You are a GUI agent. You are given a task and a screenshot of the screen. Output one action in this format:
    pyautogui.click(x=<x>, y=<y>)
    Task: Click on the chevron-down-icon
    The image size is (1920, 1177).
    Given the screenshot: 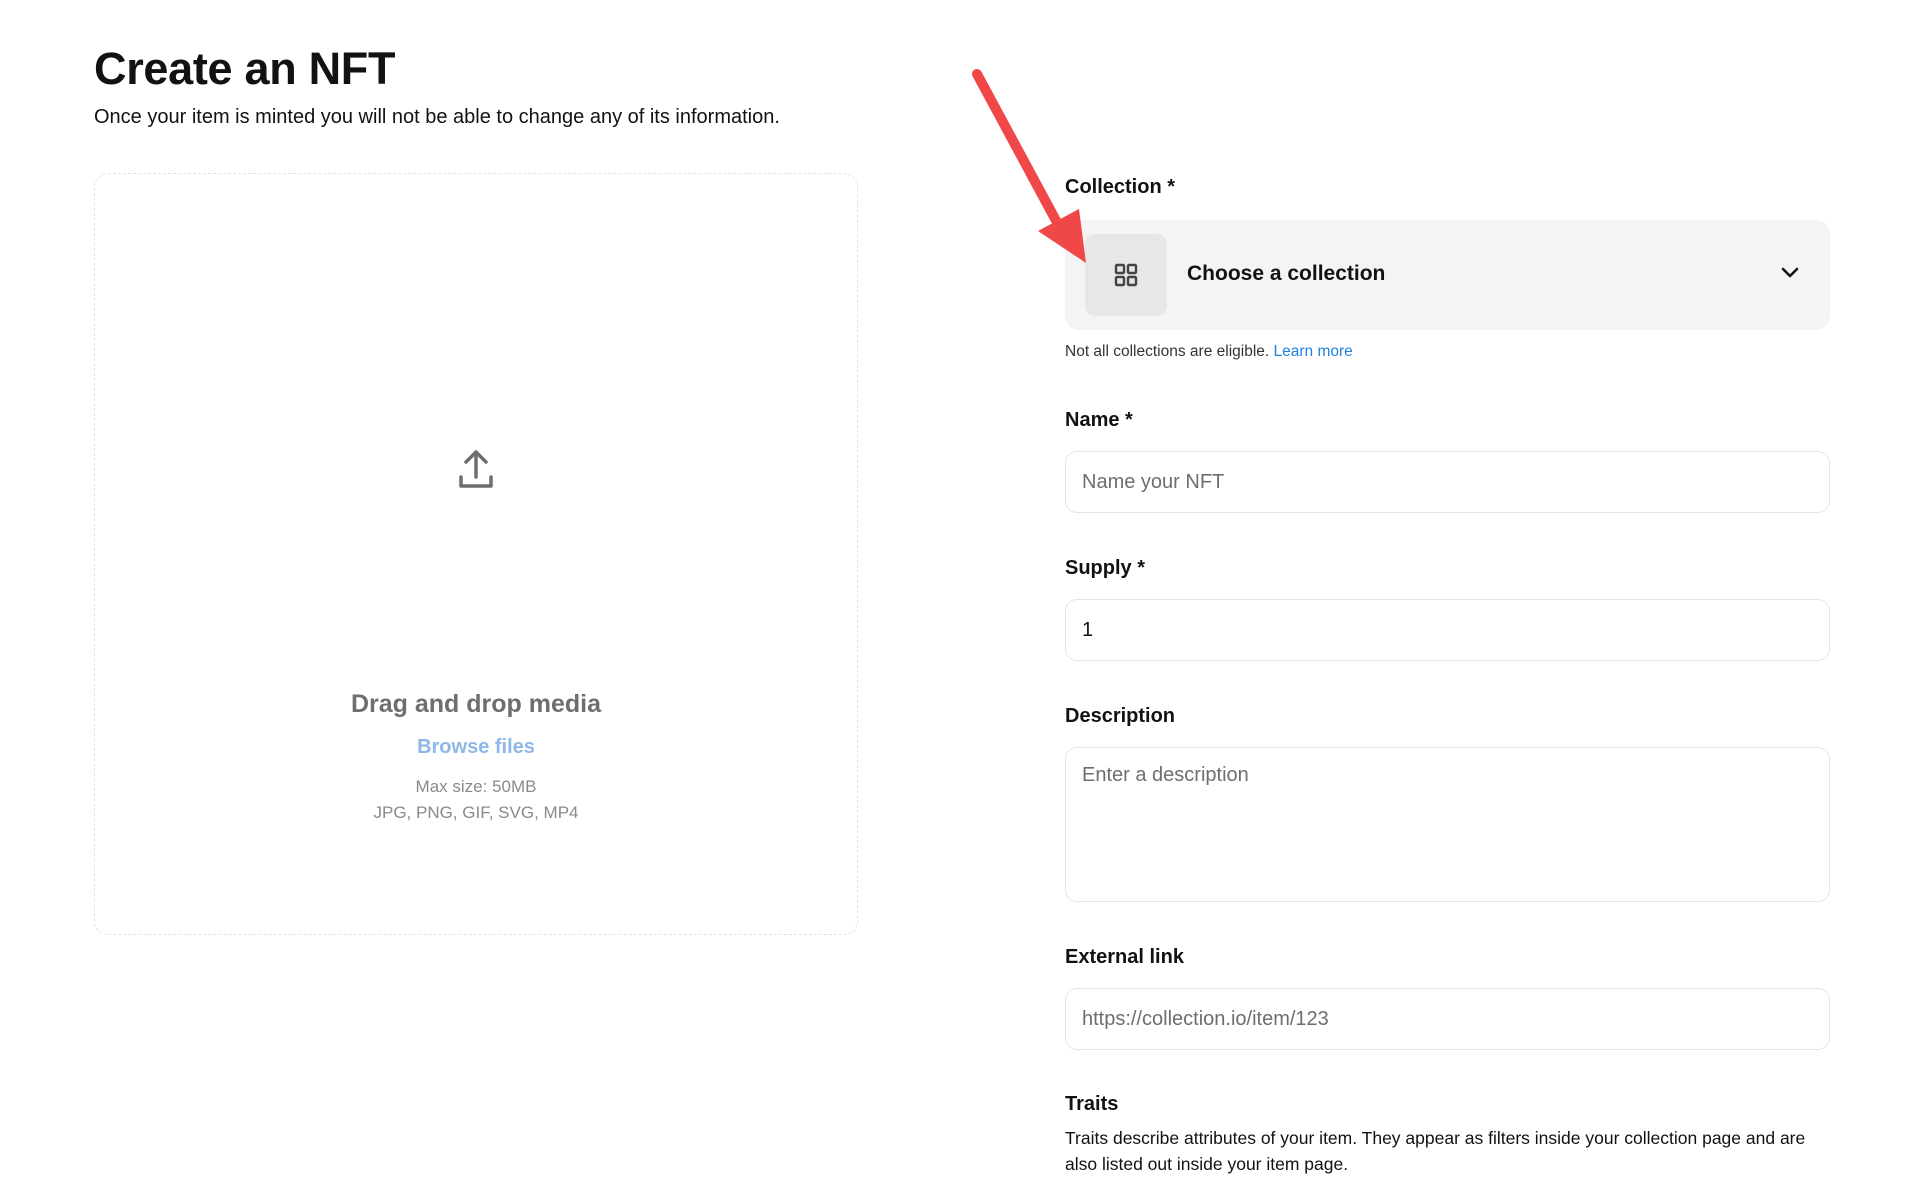 What is the action you would take?
    pyautogui.click(x=1790, y=272)
    